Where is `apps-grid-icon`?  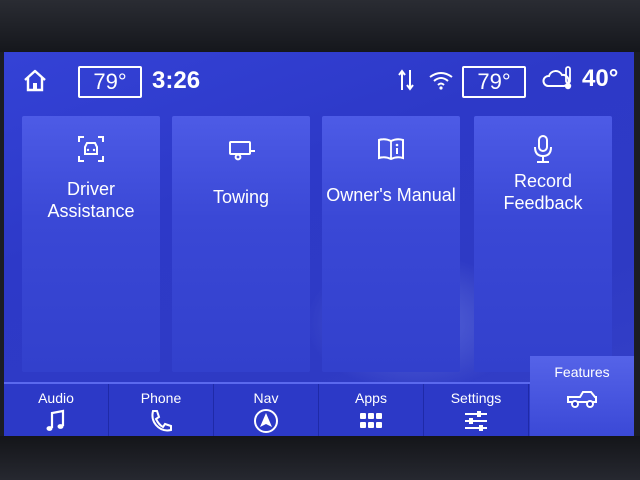 apps-grid-icon is located at coordinates (371, 420).